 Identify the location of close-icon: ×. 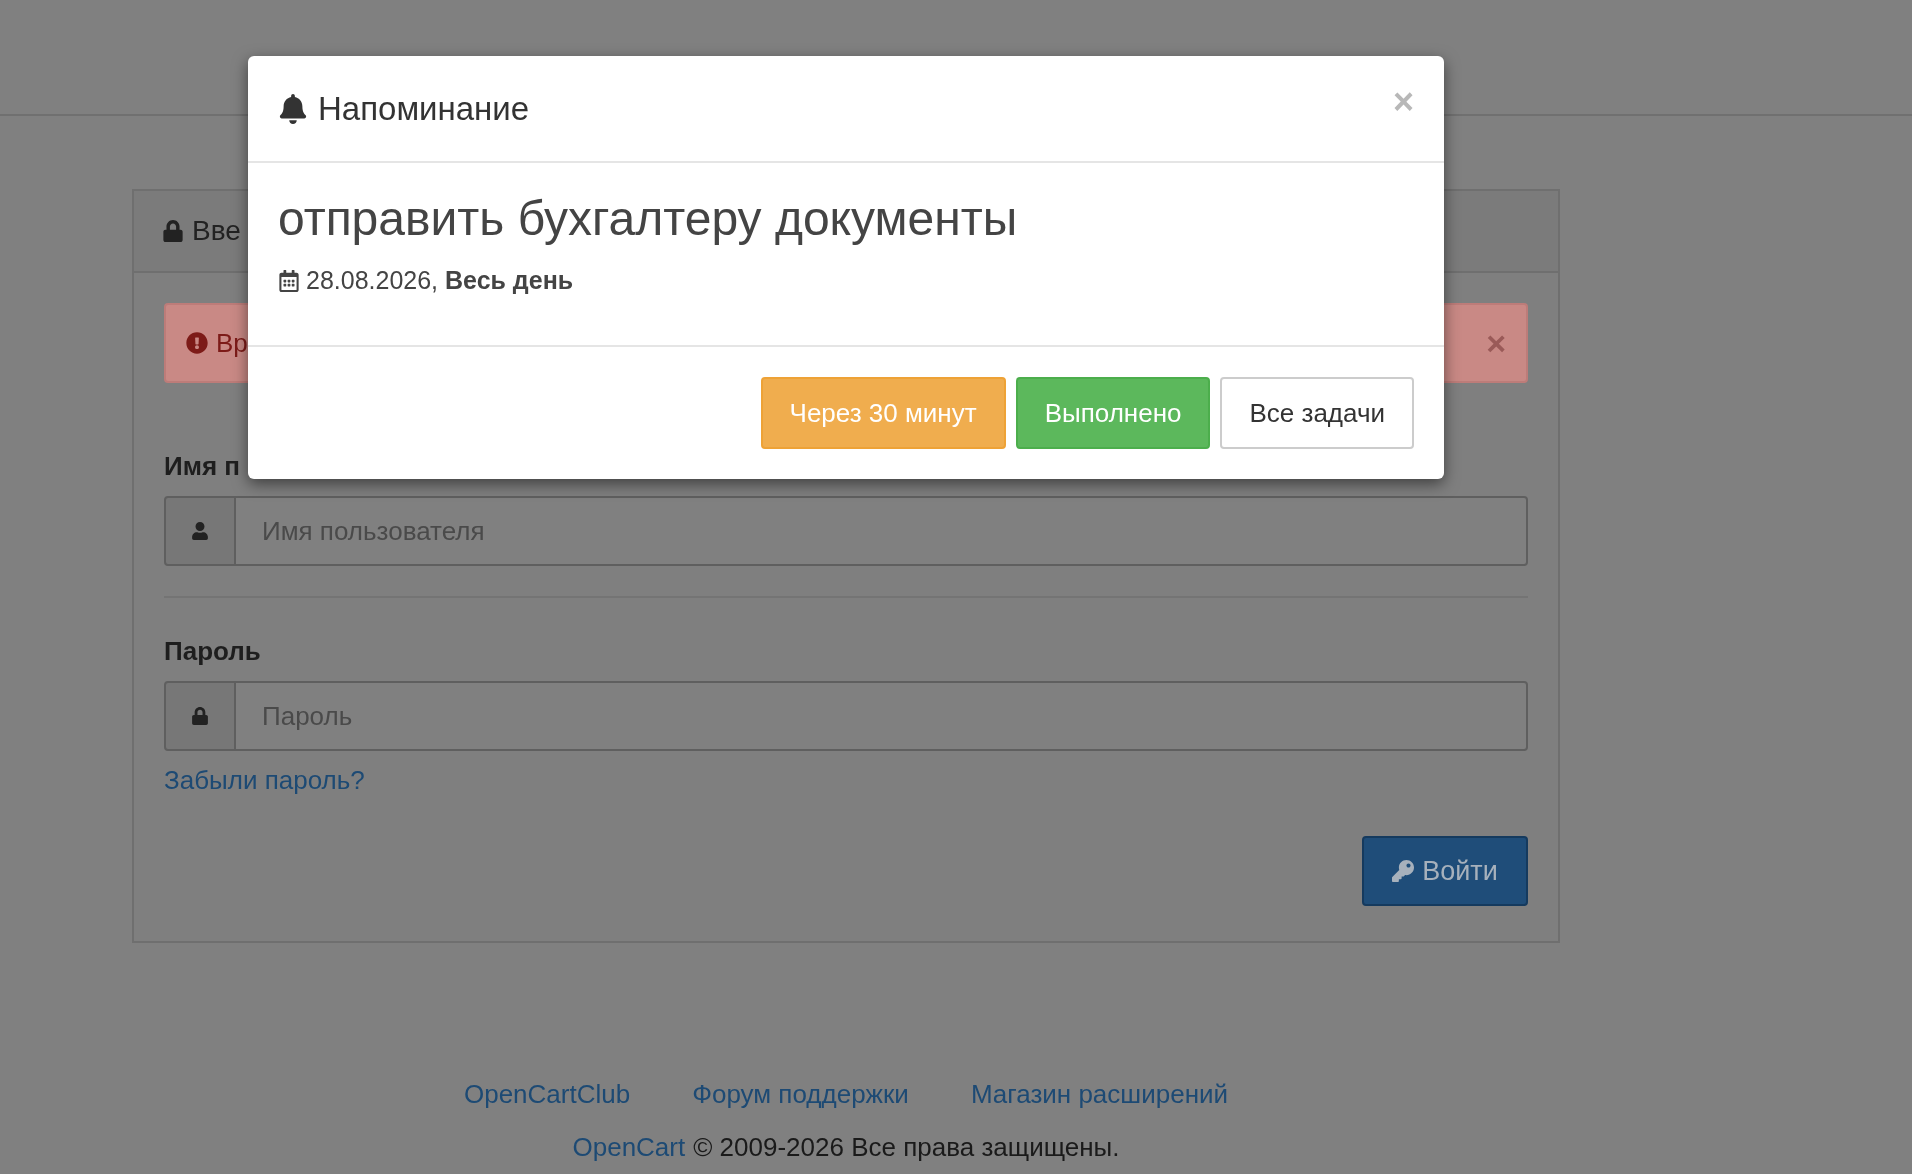
(1496, 343).